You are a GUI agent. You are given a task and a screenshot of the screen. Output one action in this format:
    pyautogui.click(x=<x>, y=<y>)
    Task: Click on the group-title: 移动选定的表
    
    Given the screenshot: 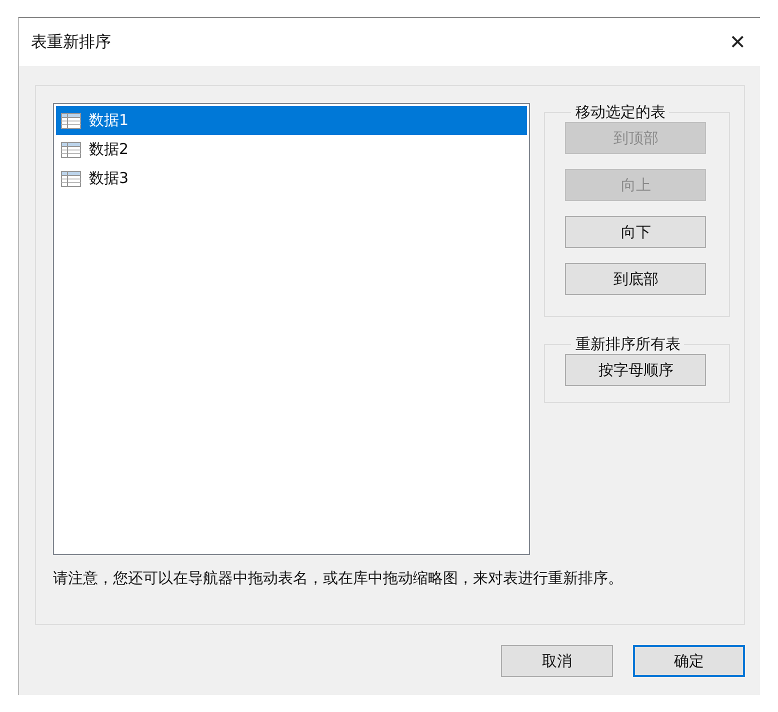 What is the action you would take?
    pyautogui.click(x=620, y=112)
    